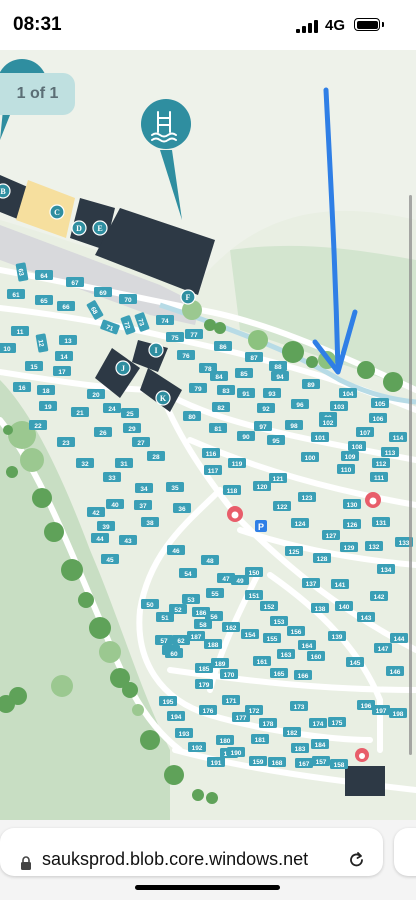  I want to click on plot-110: 110, so click(346, 469).